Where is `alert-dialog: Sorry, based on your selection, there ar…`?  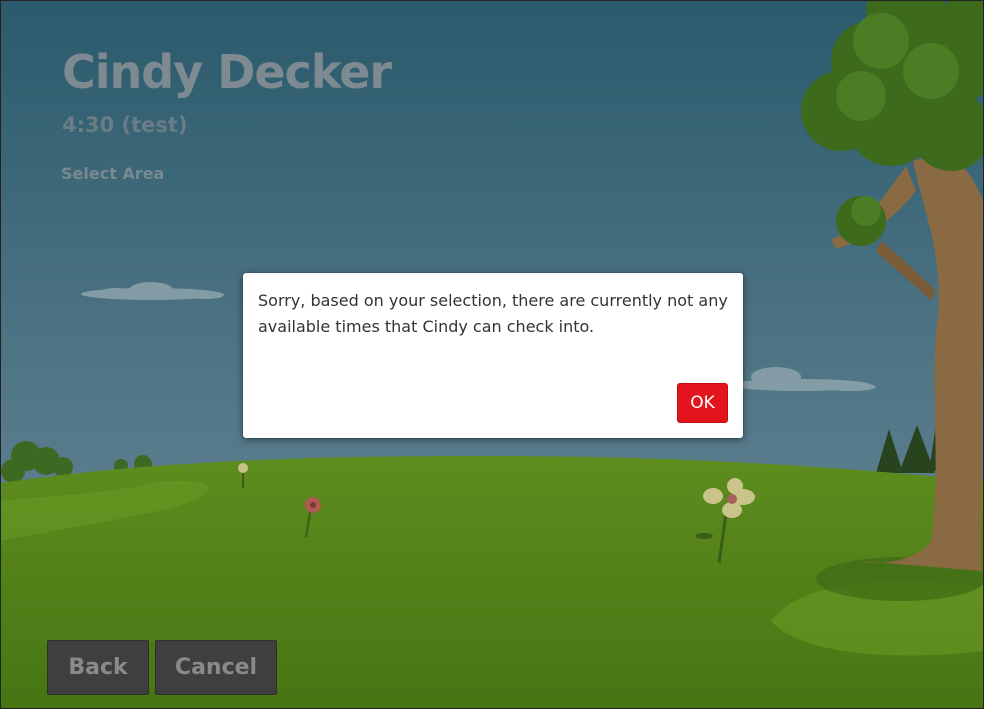 alert-dialog: Sorry, based on your selection, there ar… is located at coordinates (493, 355).